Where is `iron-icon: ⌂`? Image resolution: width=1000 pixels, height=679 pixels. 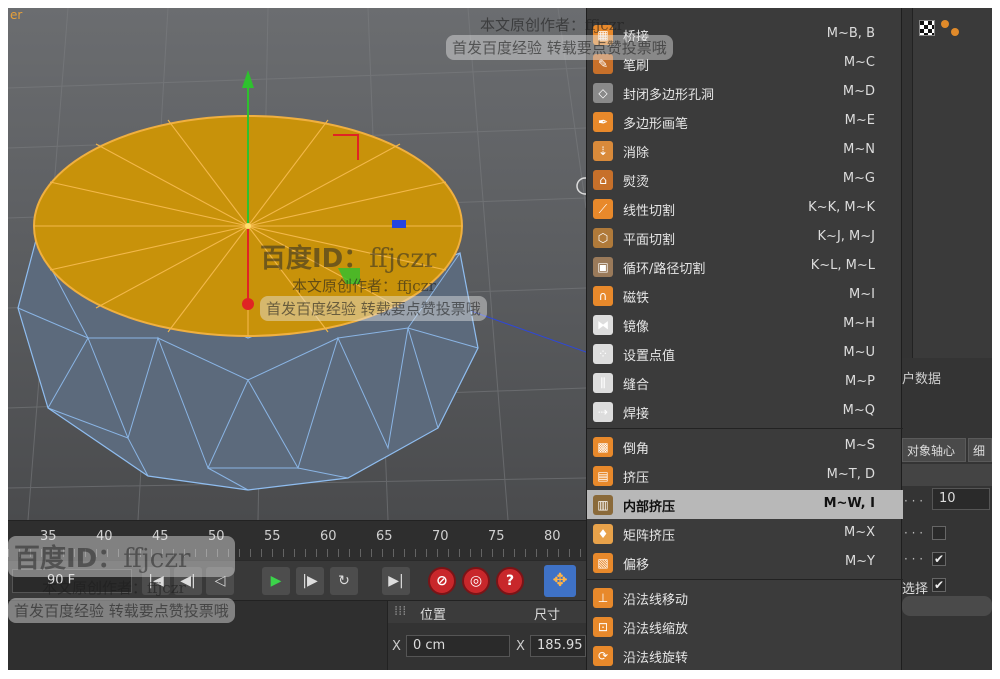 iron-icon: ⌂ is located at coordinates (603, 180).